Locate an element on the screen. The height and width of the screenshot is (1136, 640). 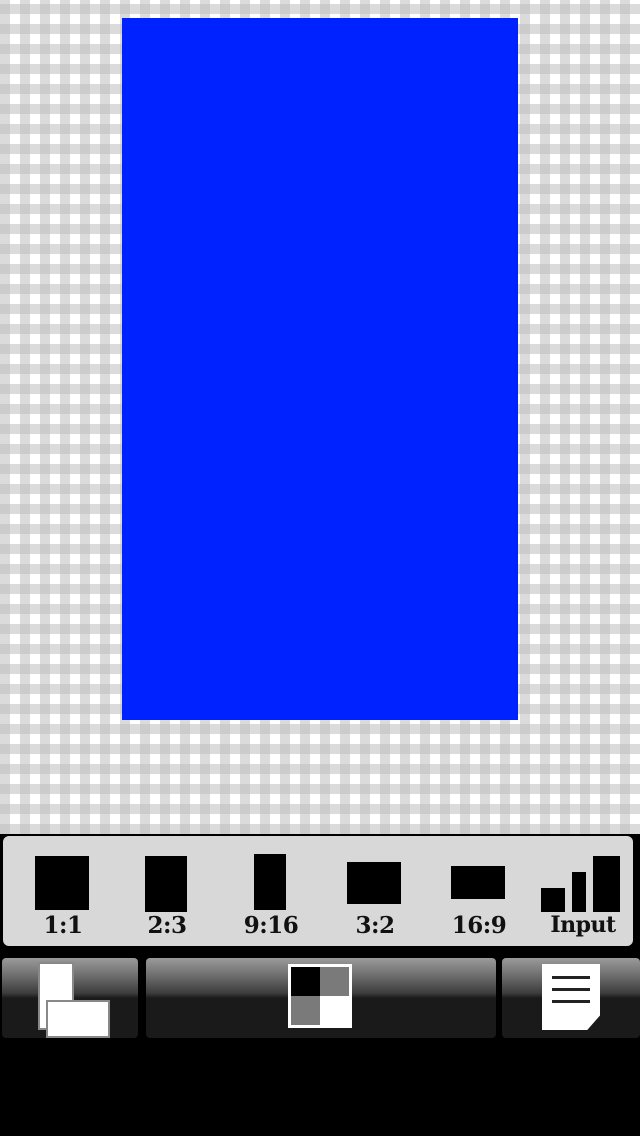
document-icon is located at coordinates (571, 997).